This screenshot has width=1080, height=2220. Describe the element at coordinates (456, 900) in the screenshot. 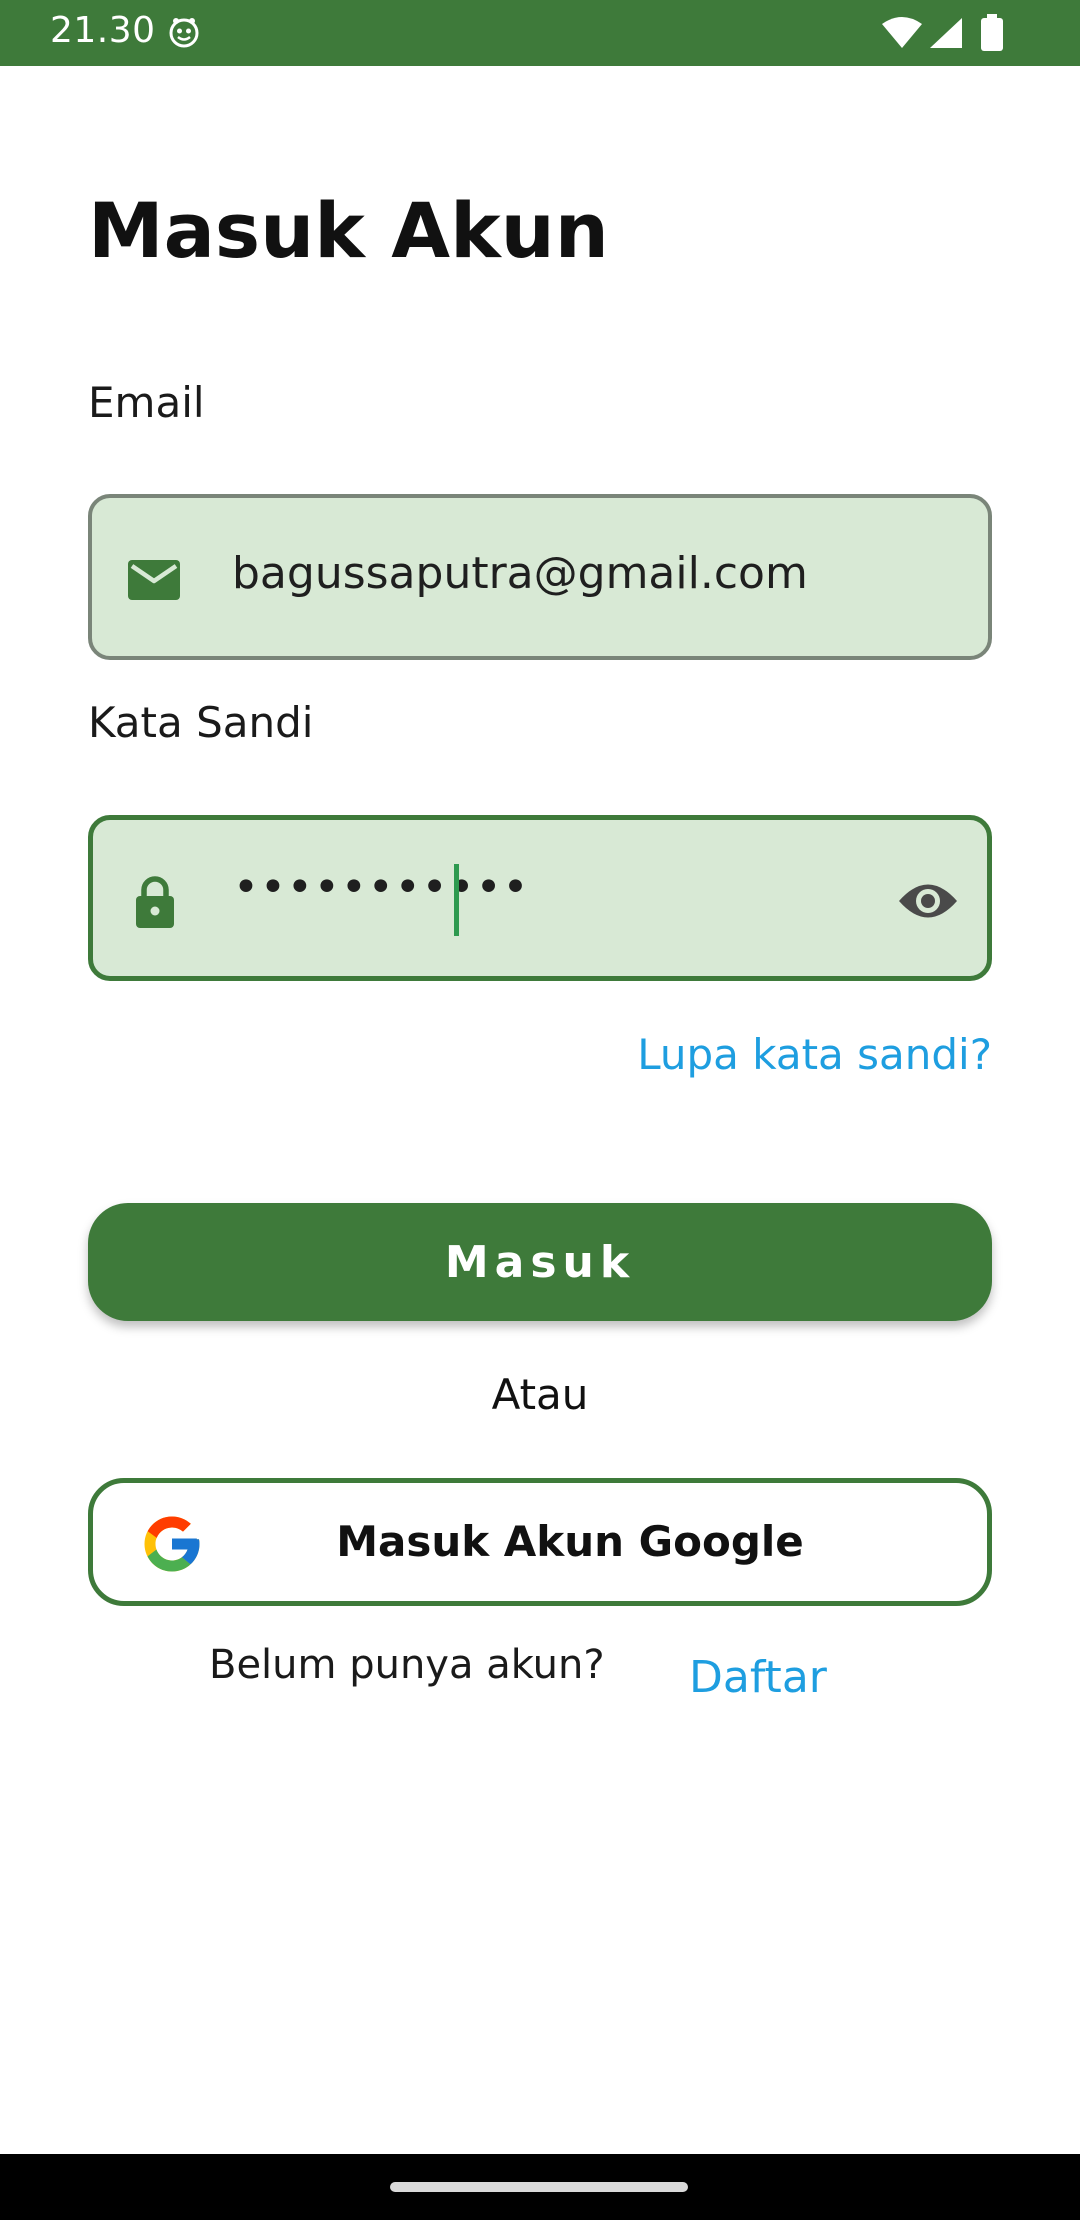

I see `text-cursor` at that location.